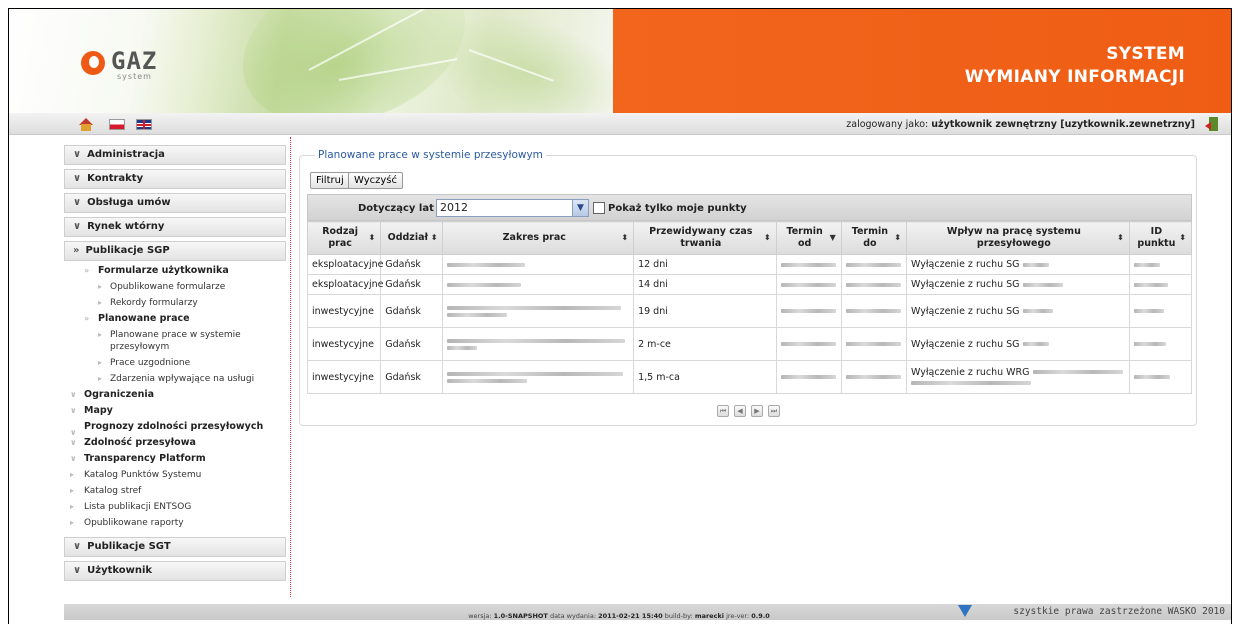 This screenshot has height=624, width=1238. What do you see at coordinates (175, 395) in the screenshot?
I see `menu-ograniczenia: ∨ Ograniczenia` at bounding box center [175, 395].